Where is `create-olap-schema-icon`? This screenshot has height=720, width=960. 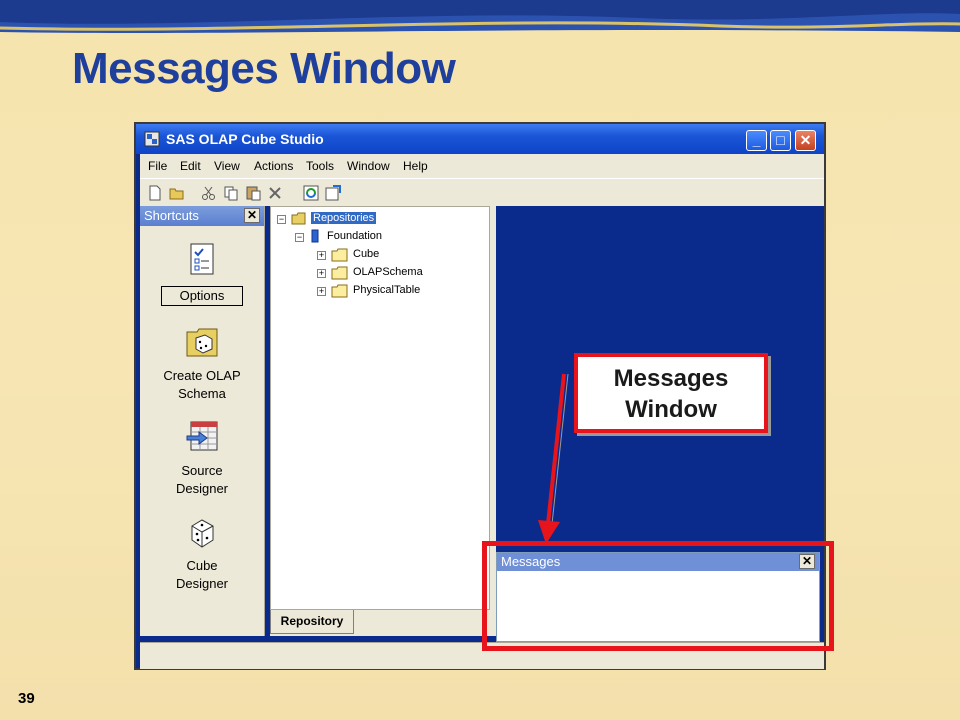
create-olap-schema-icon is located at coordinates (202, 341).